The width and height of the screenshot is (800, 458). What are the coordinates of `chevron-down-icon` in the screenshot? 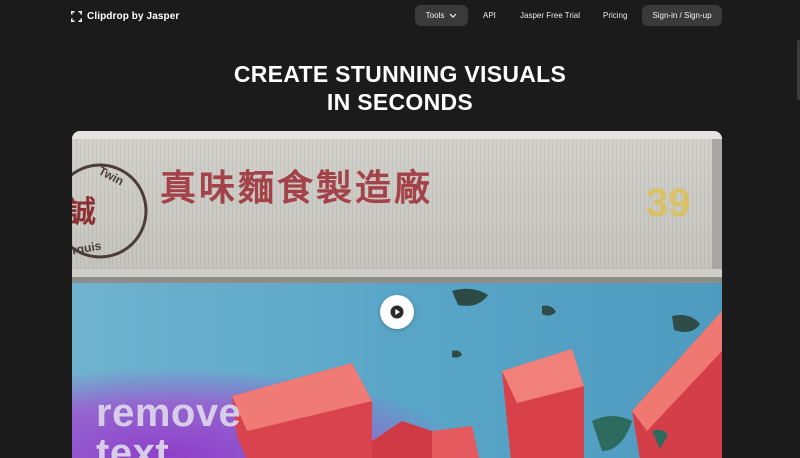 It's located at (453, 15).